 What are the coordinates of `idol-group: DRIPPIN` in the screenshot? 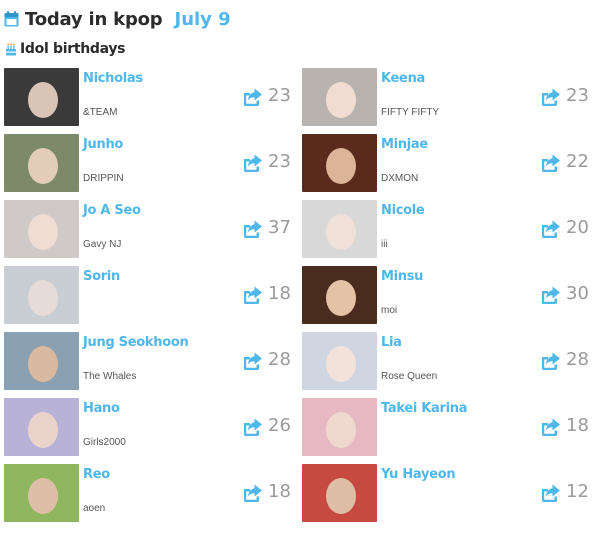 It's located at (103, 178).